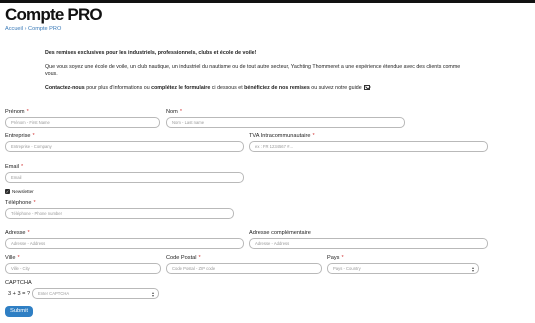 The width and height of the screenshot is (535, 323). I want to click on stepper-arrows-icon: ▴ ▾, so click(153, 294).